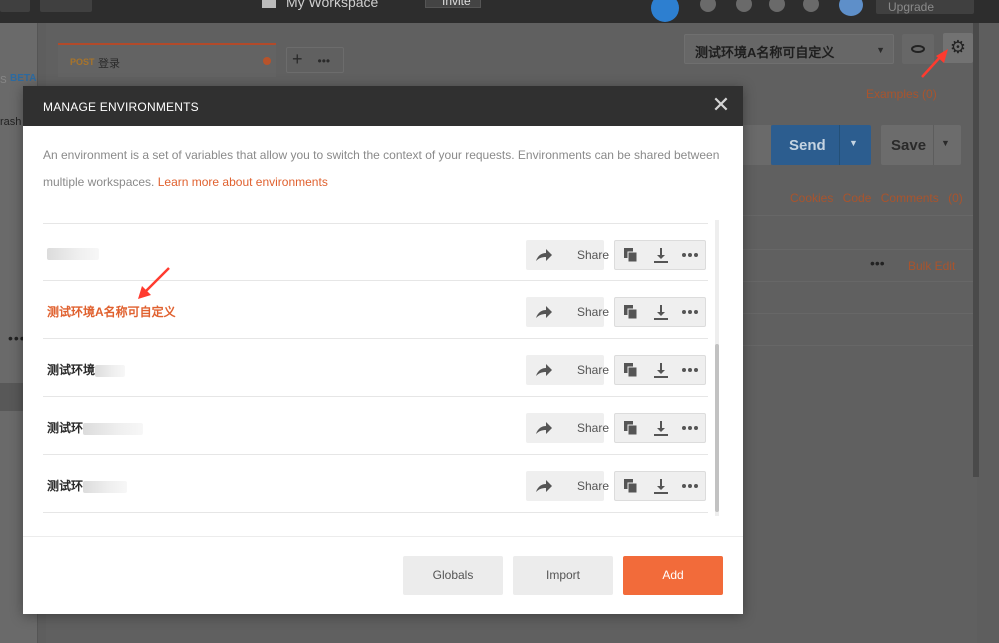  What do you see at coordinates (453, 4) in the screenshot?
I see `invite-button: Invite` at bounding box center [453, 4].